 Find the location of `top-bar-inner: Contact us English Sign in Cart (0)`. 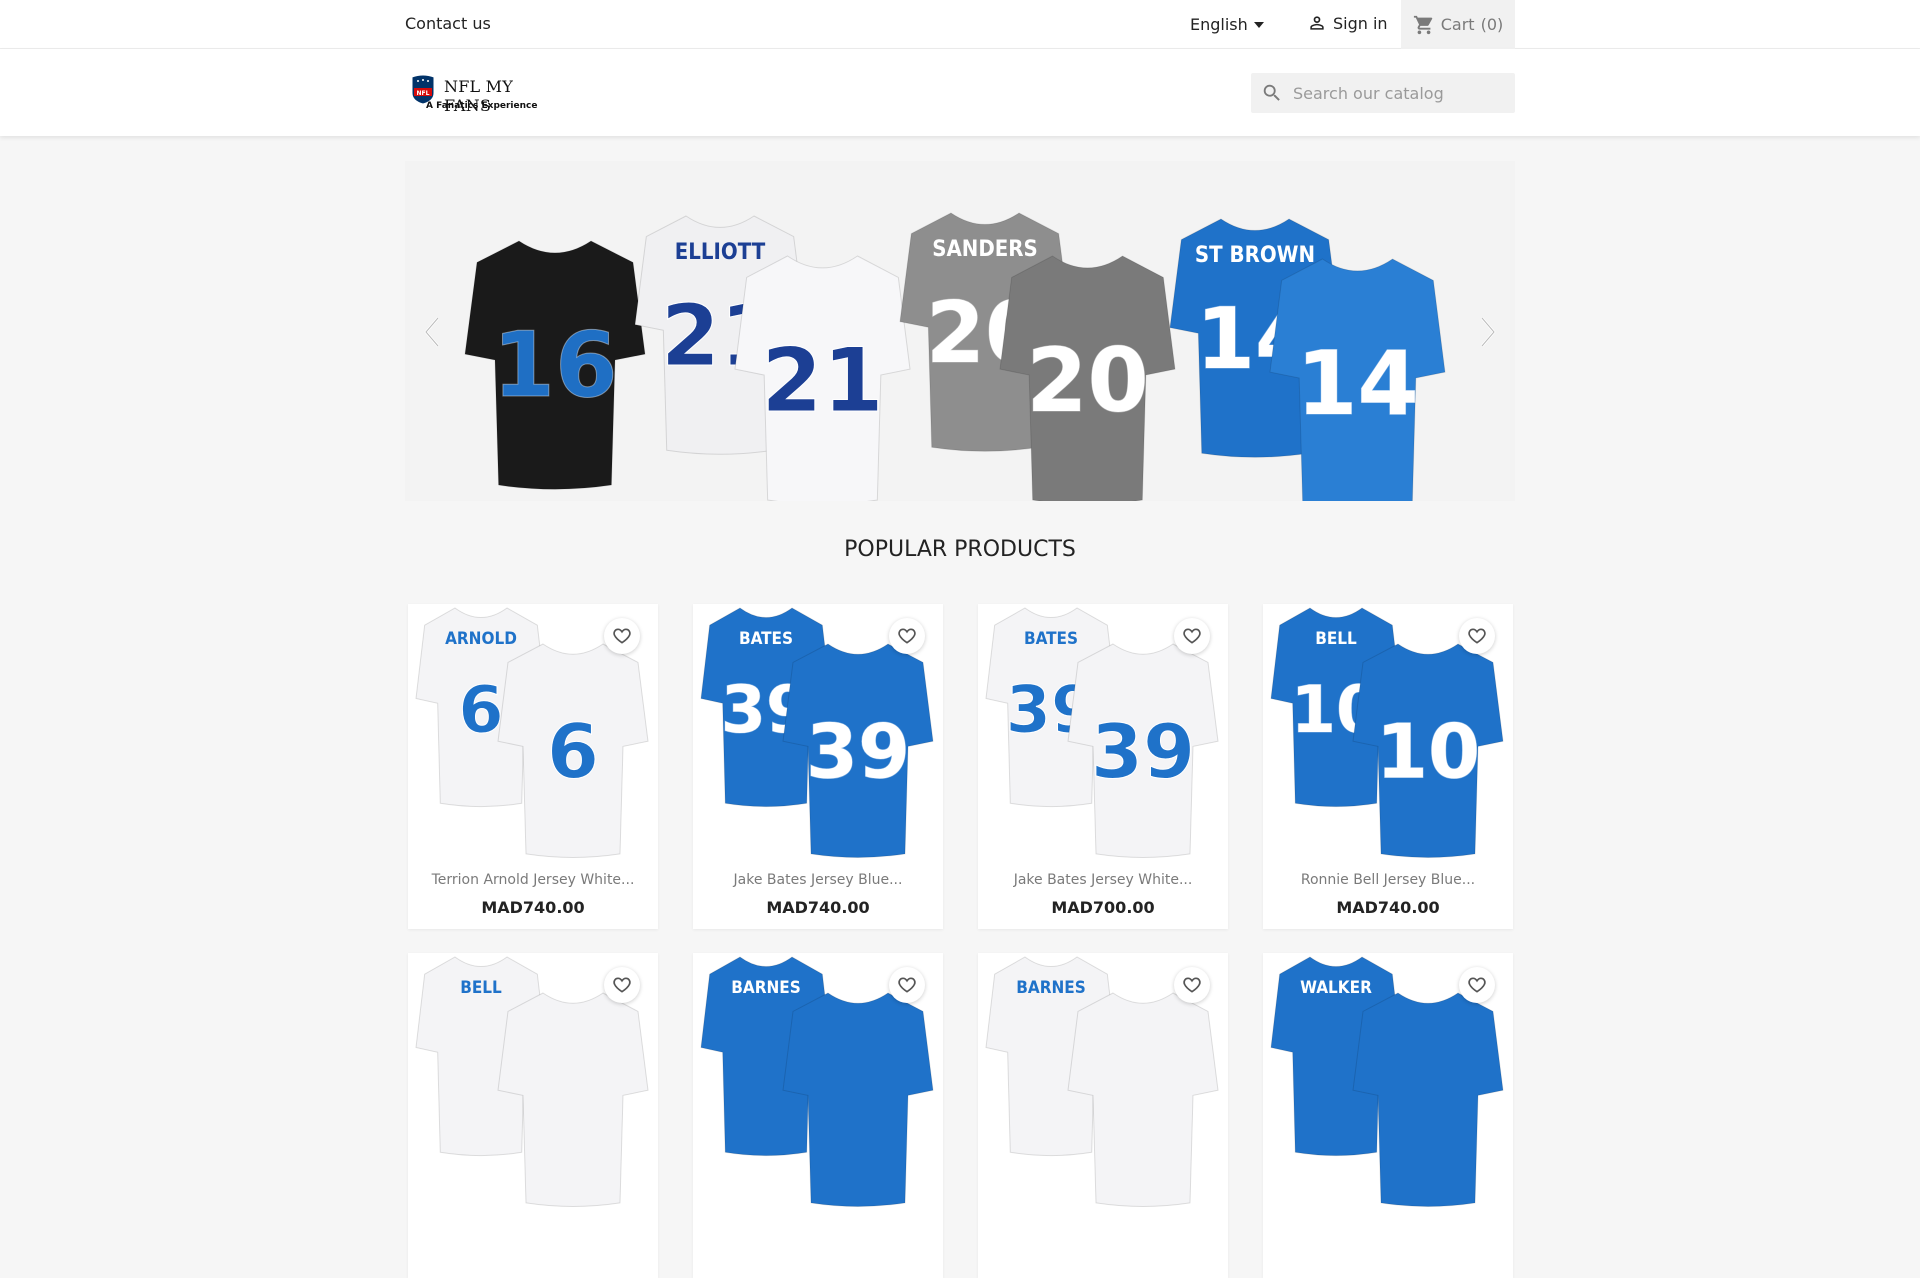

top-bar-inner: Contact us English Sign in Cart (0) is located at coordinates (960, 24).